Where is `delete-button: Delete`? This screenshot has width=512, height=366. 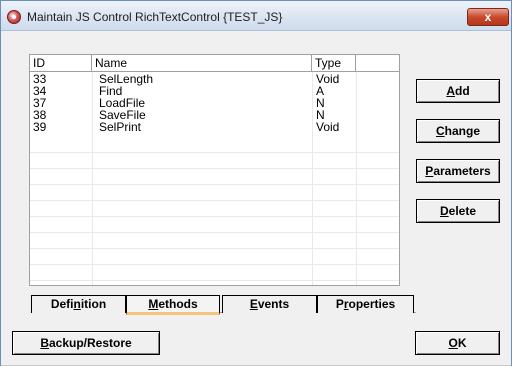
delete-button: Delete is located at coordinates (458, 211).